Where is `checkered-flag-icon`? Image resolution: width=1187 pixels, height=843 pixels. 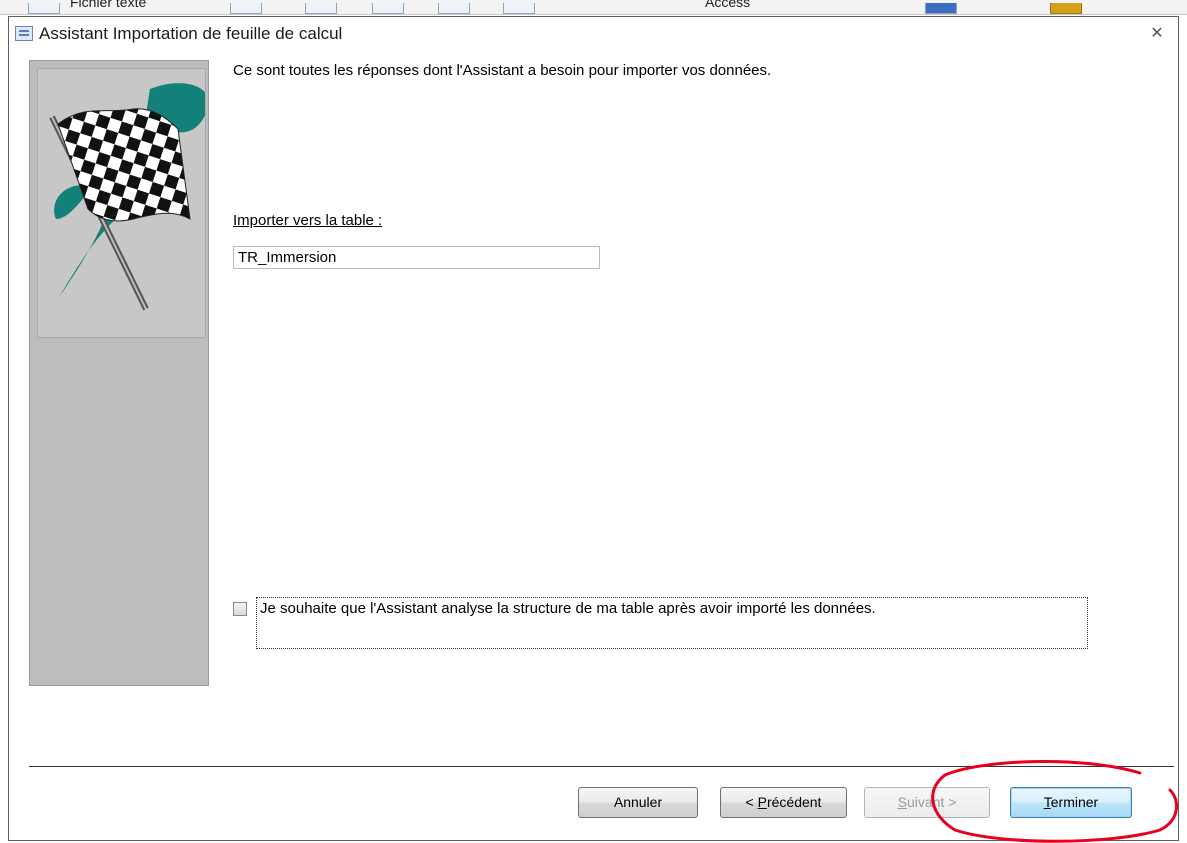 checkered-flag-icon is located at coordinates (123, 203).